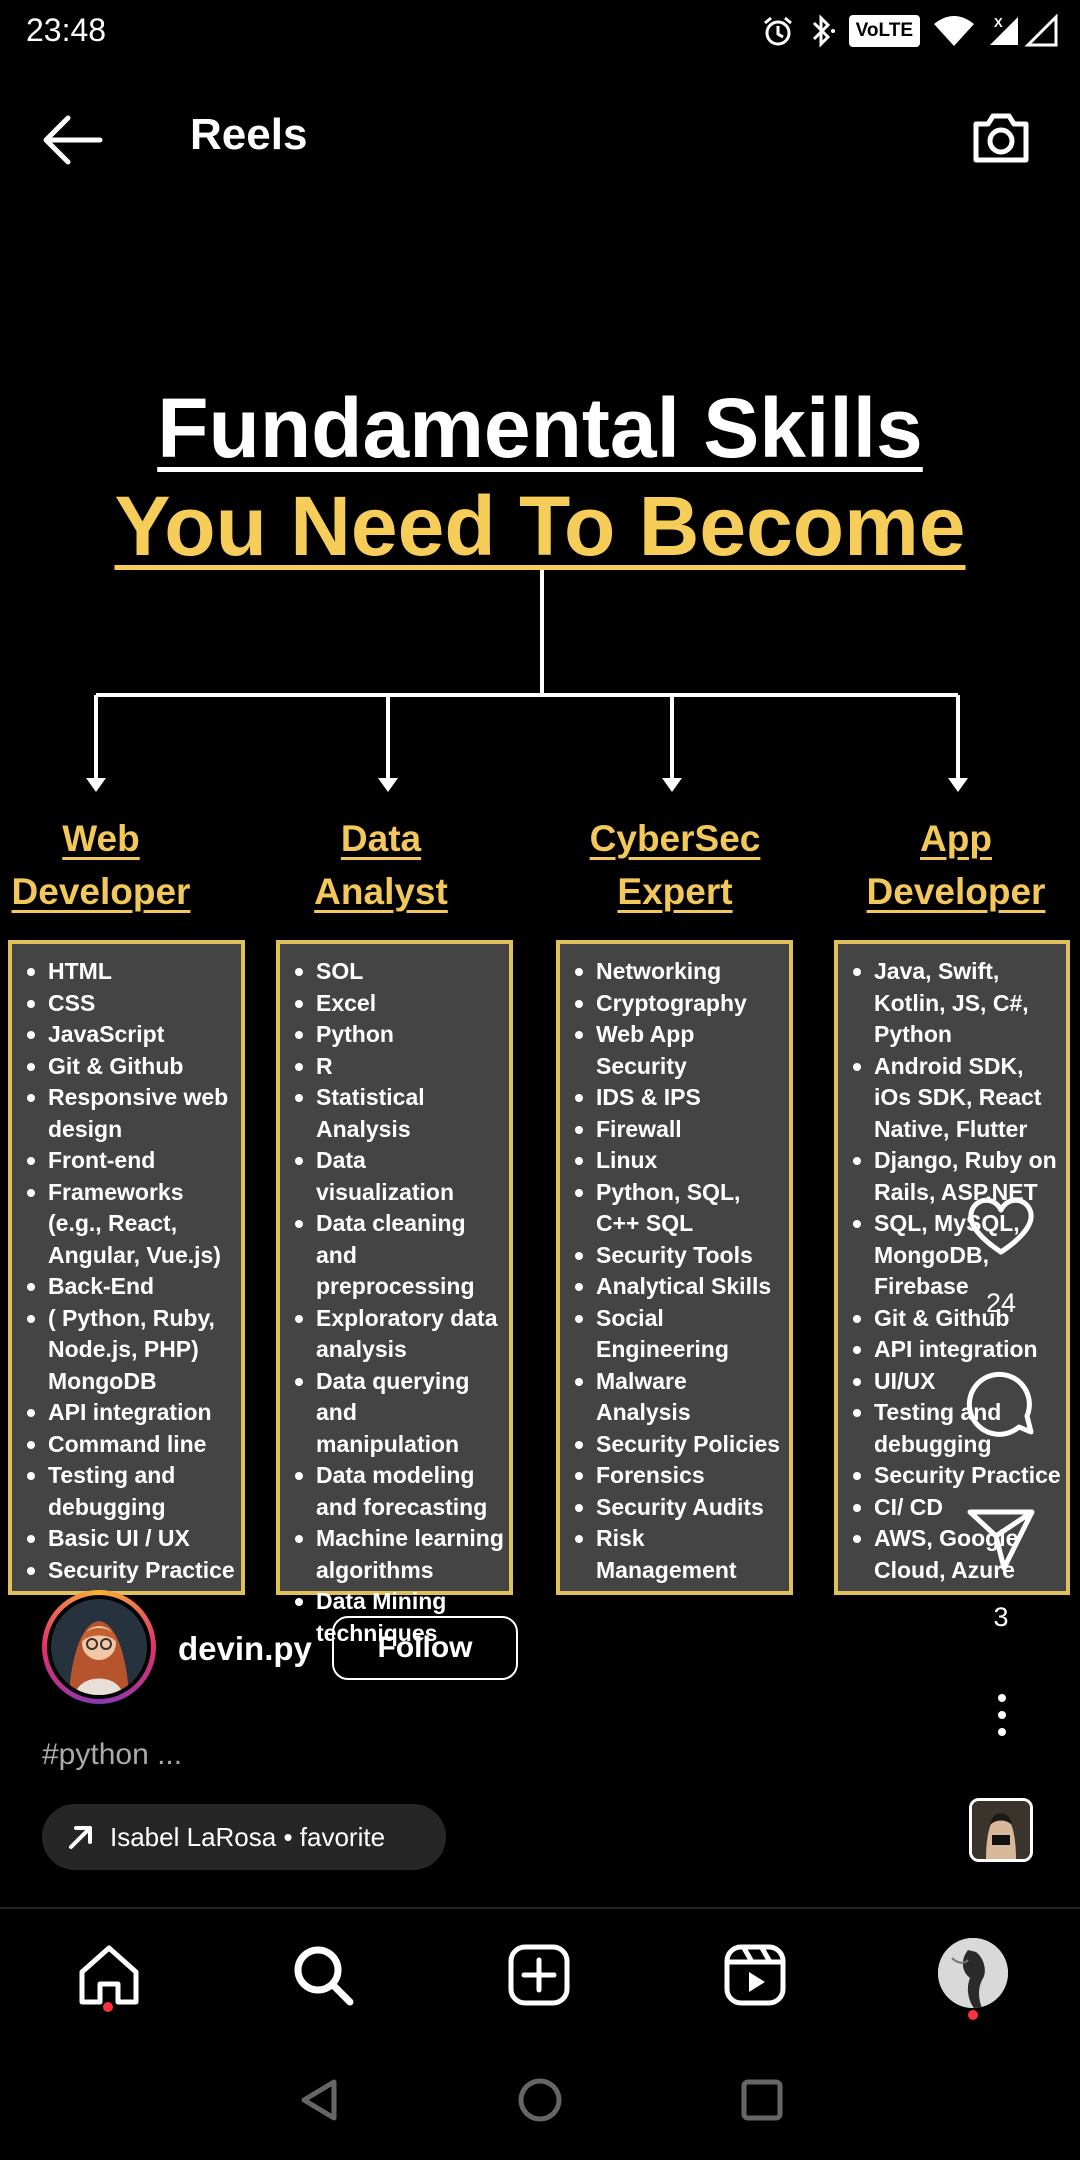 Image resolution: width=1080 pixels, height=2160 pixels. Describe the element at coordinates (675, 865) in the screenshot. I see `column-title-cybersec-expert: CyberSec Expert` at that location.